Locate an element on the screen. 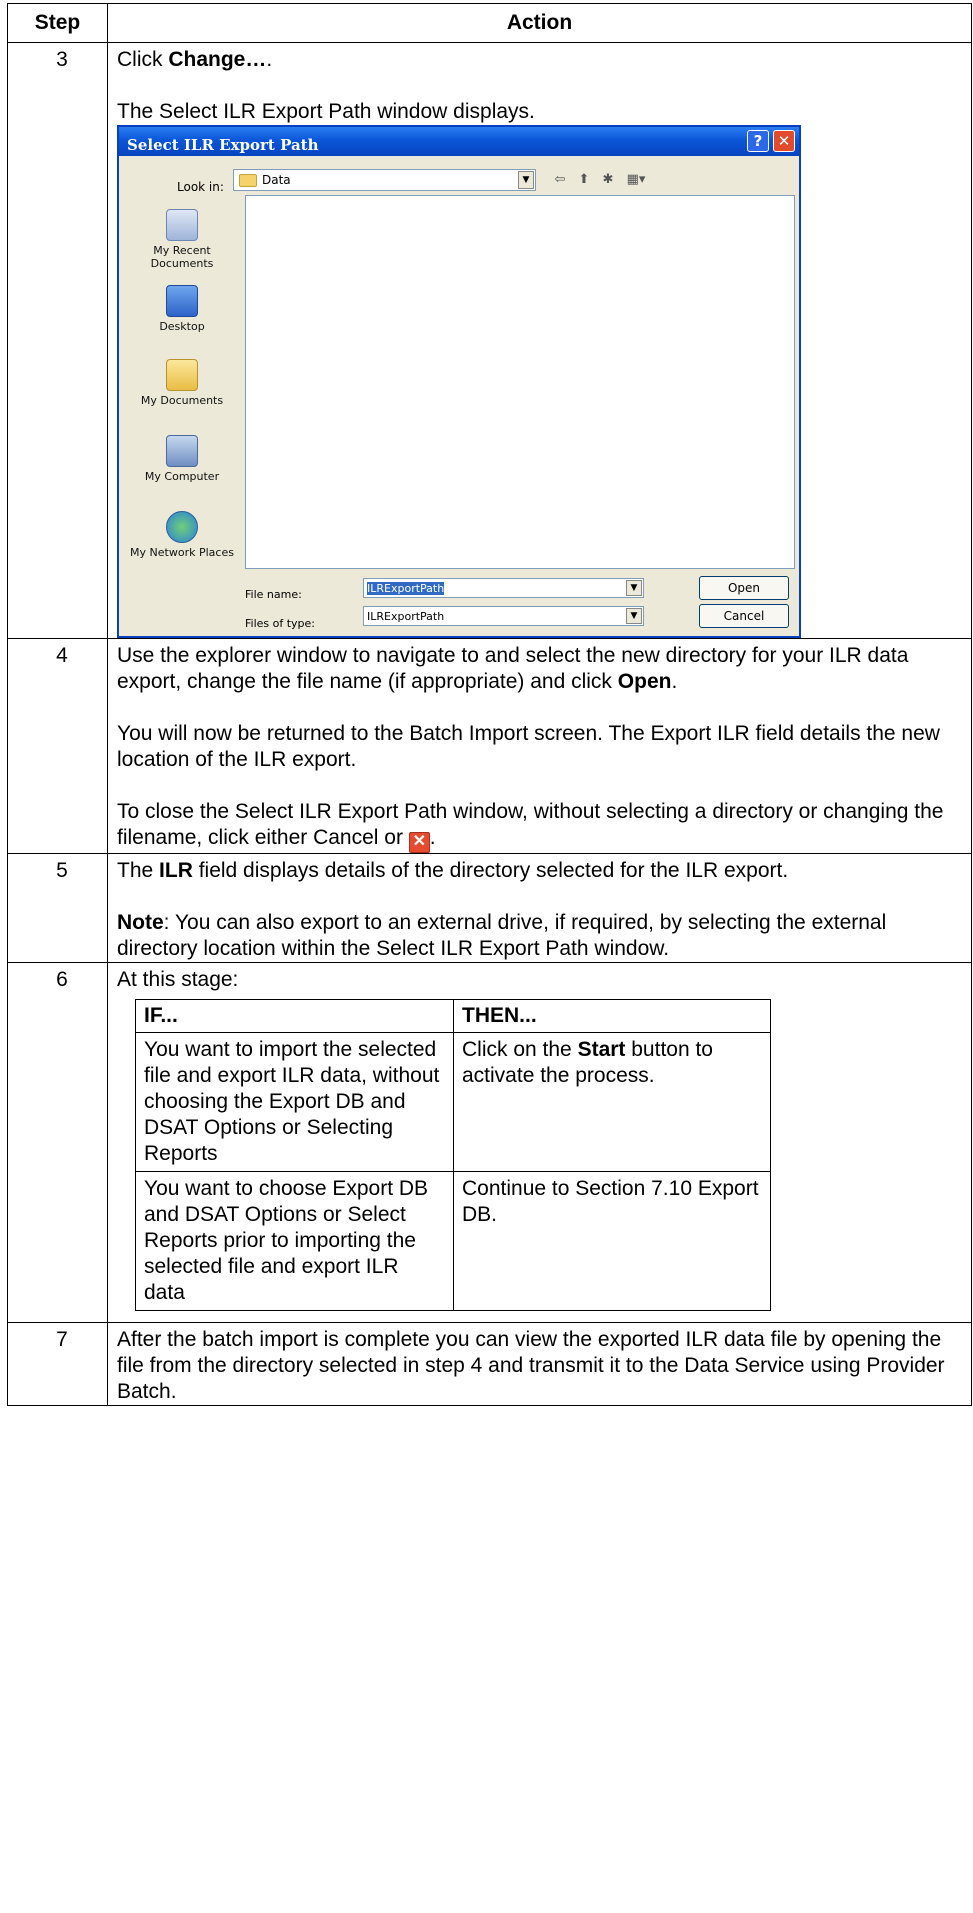 This screenshot has width=973, height=1913. place-my-documents: My Documents is located at coordinates (182, 383).